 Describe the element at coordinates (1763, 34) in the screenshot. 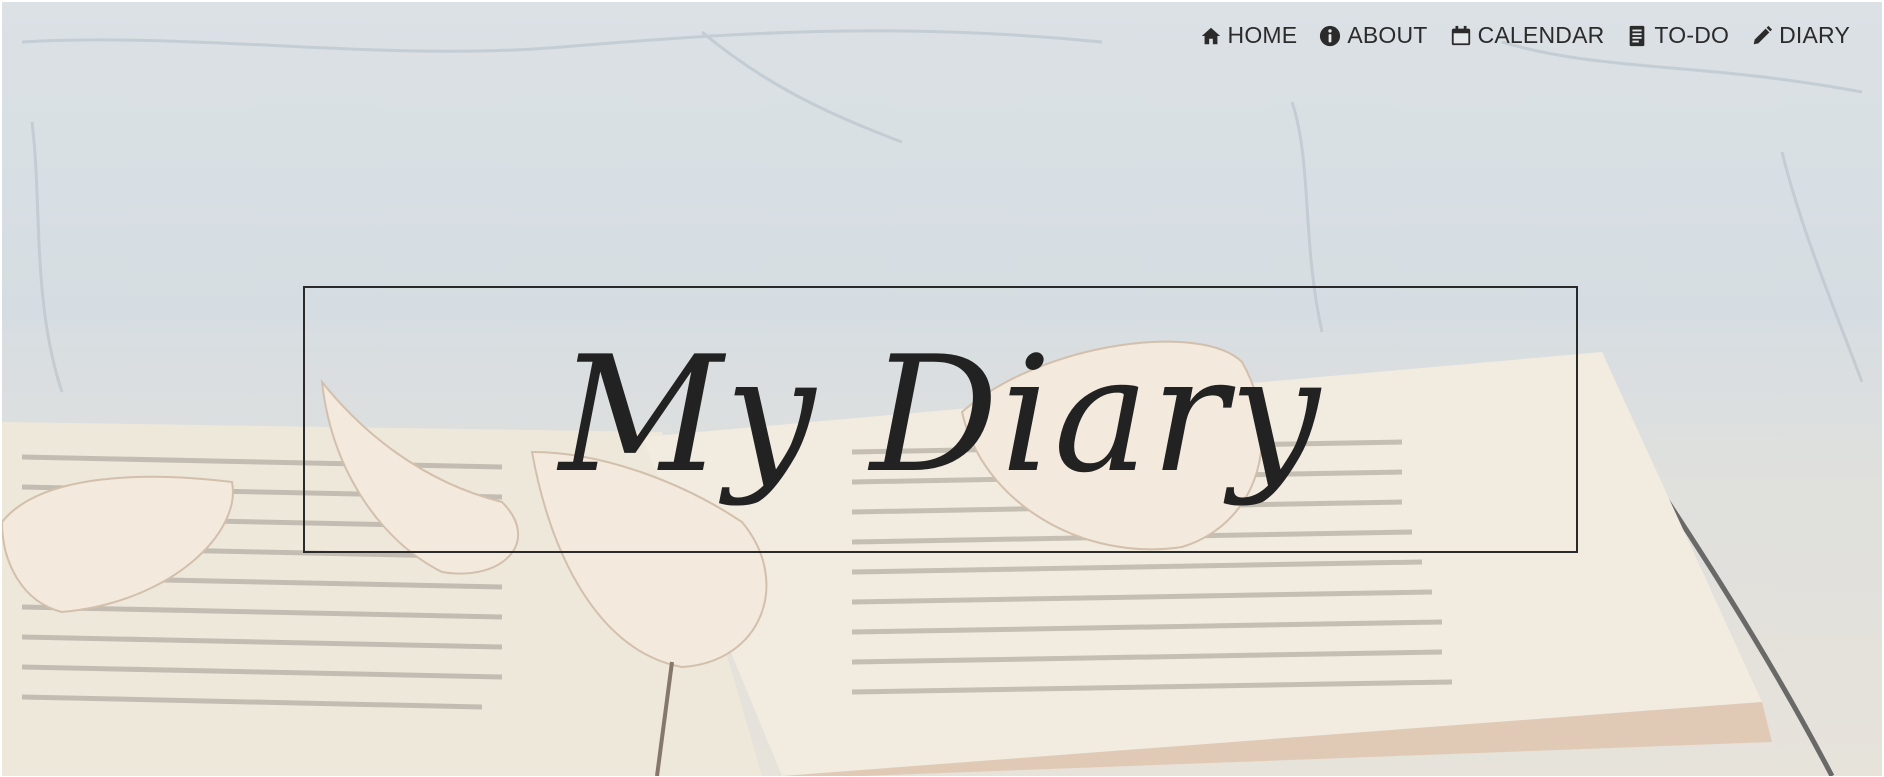

I see `pencil-icon` at that location.